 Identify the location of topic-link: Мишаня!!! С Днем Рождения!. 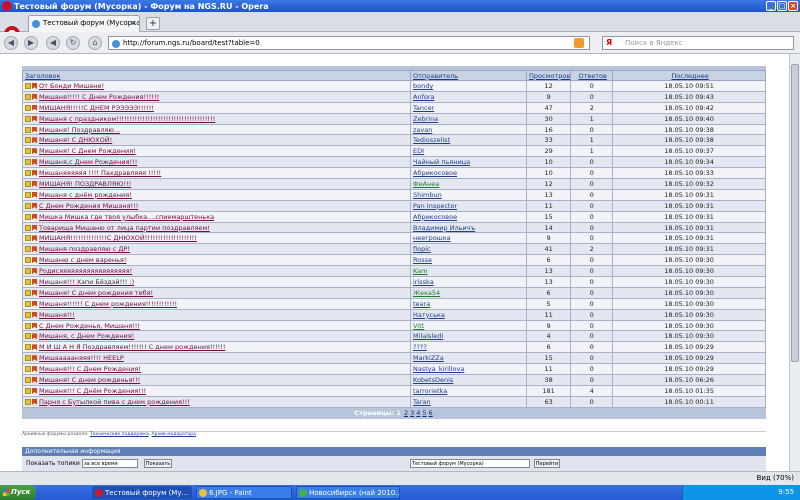
(90, 369).